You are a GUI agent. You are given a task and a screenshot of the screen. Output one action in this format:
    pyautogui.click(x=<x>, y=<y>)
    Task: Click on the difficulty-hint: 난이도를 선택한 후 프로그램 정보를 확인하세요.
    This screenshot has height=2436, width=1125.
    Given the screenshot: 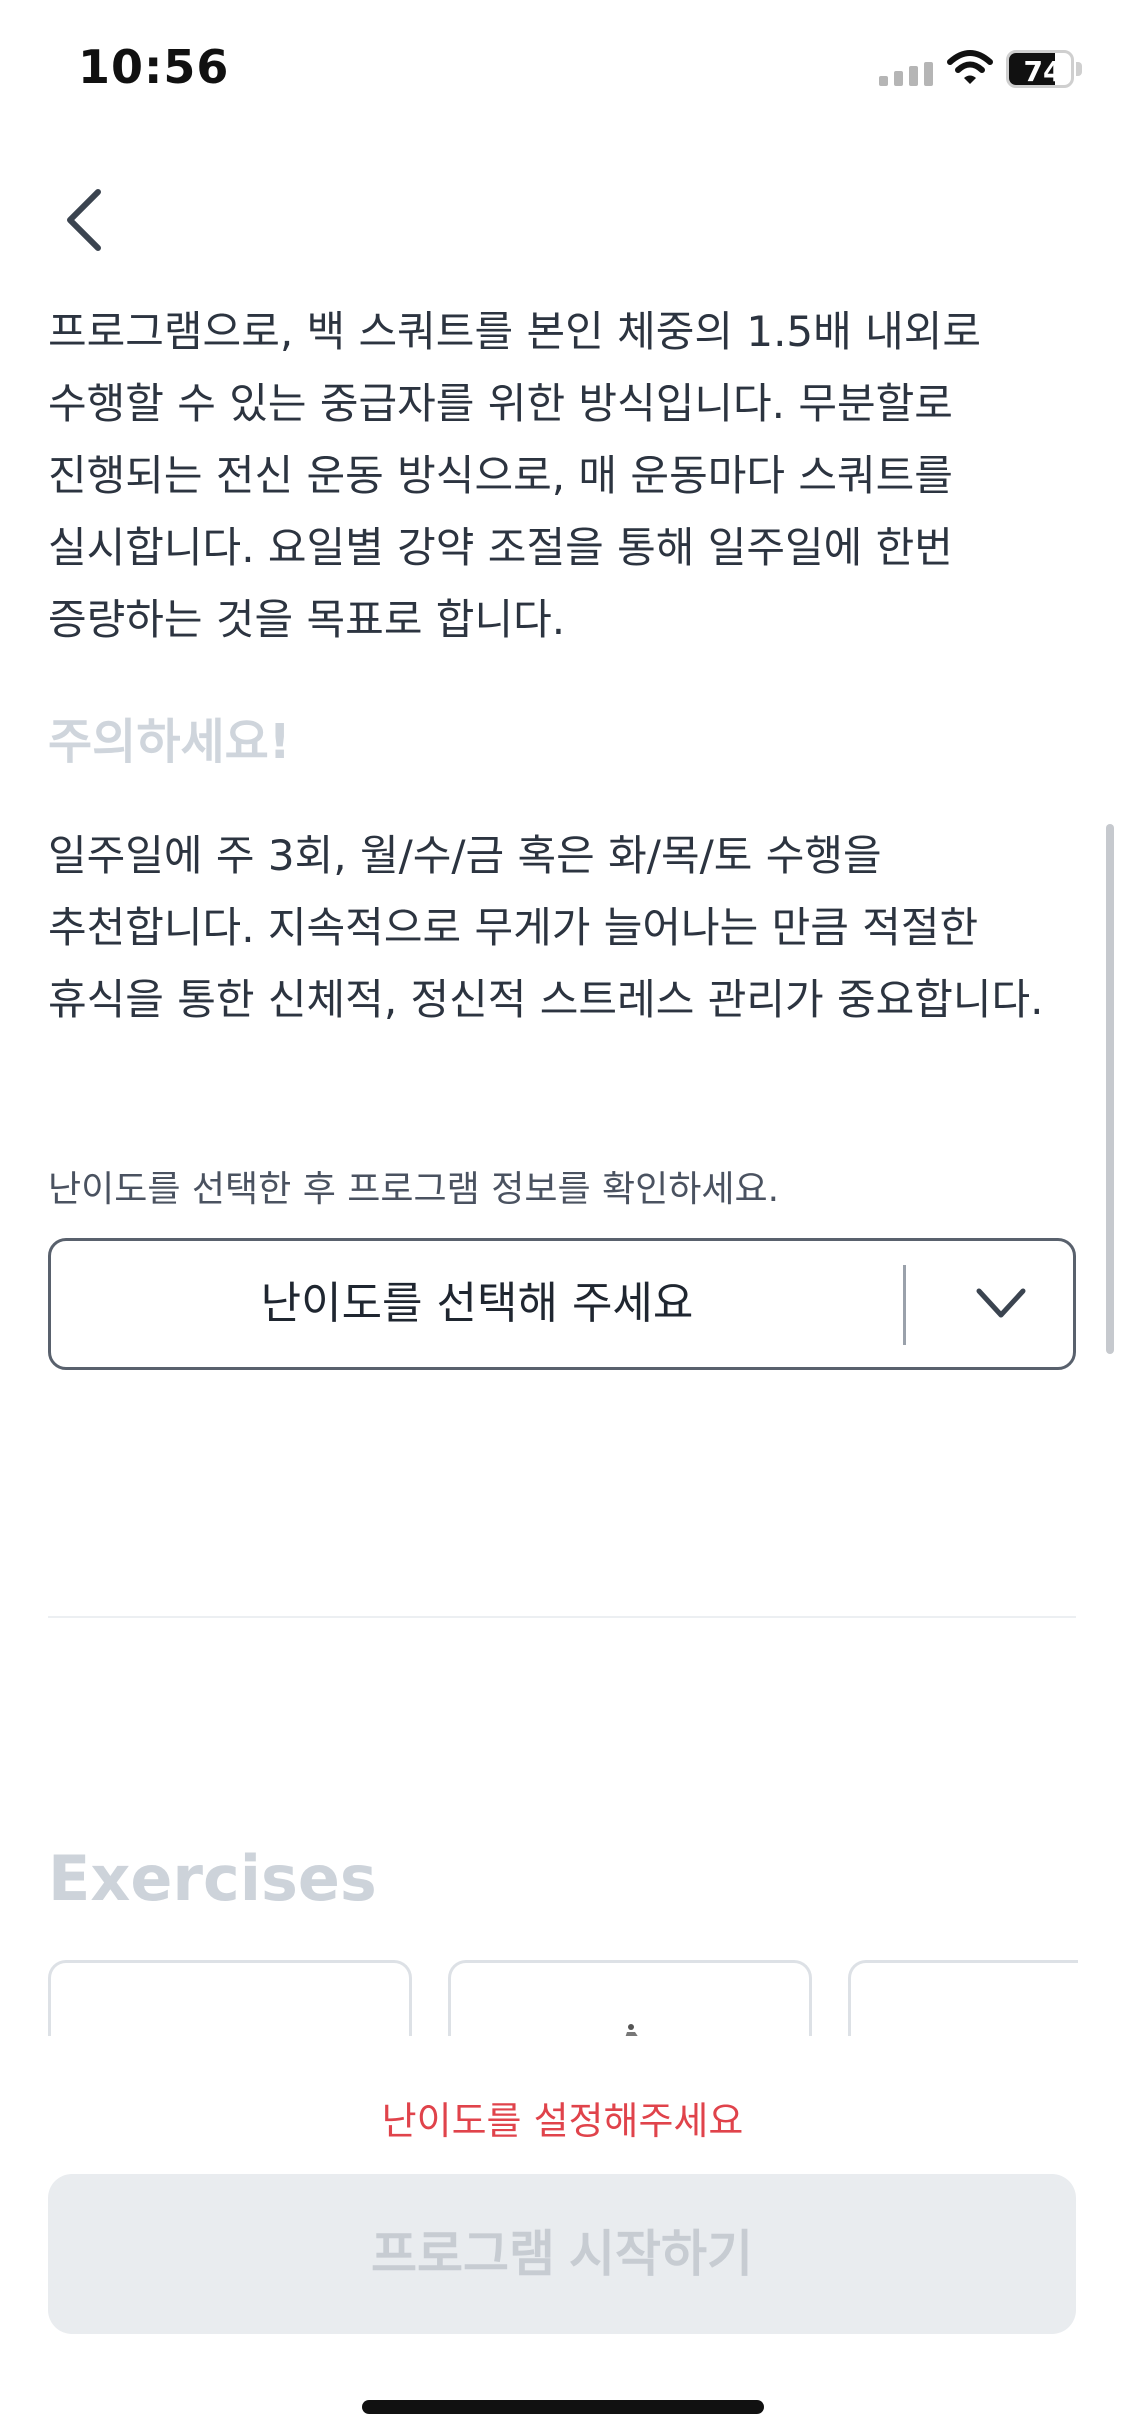 What is the action you would take?
    pyautogui.click(x=414, y=1189)
    